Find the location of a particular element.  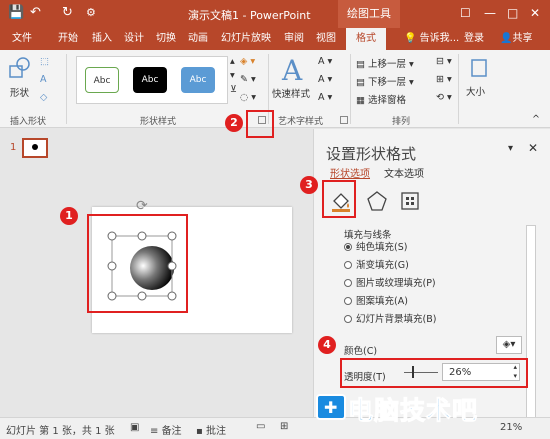

user-icon: 👤 is located at coordinates (506, 38).